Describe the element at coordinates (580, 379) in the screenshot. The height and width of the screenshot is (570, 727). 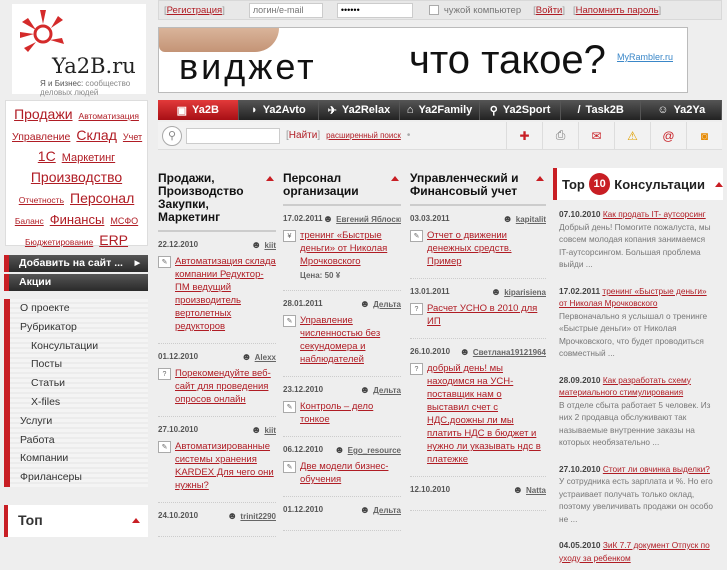
I see `item-date: 28.09.2010` at that location.